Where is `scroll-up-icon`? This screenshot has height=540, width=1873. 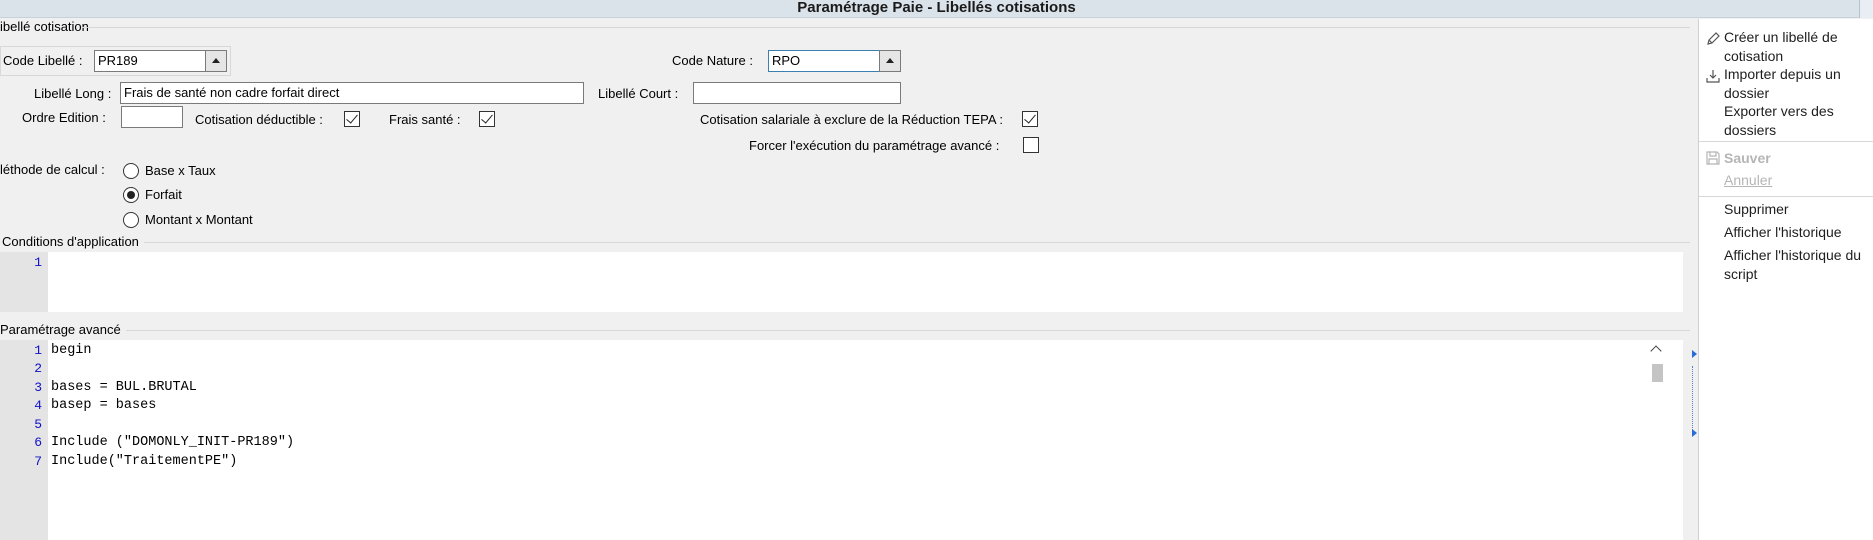 scroll-up-icon is located at coordinates (1656, 351).